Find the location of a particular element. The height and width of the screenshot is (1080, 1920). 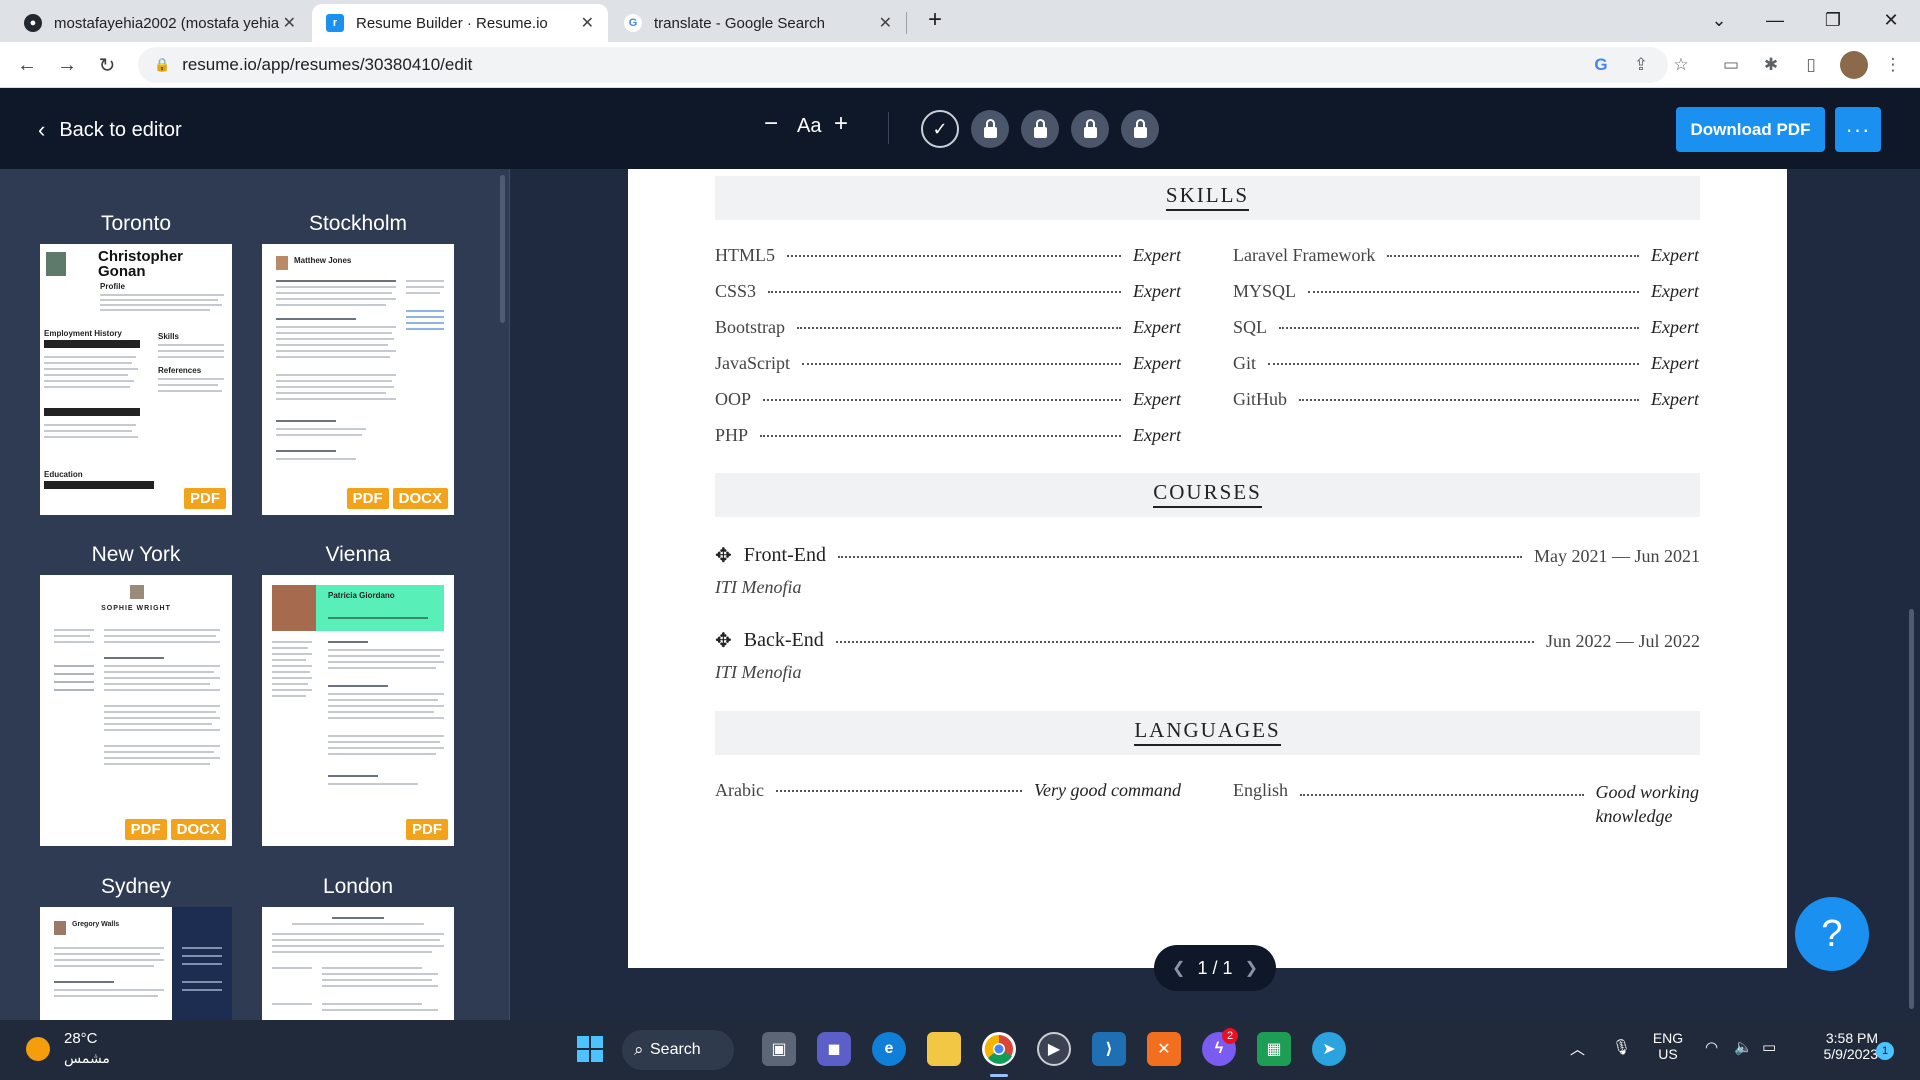

preview-name: Patricia Giordano is located at coordinates (361, 595).